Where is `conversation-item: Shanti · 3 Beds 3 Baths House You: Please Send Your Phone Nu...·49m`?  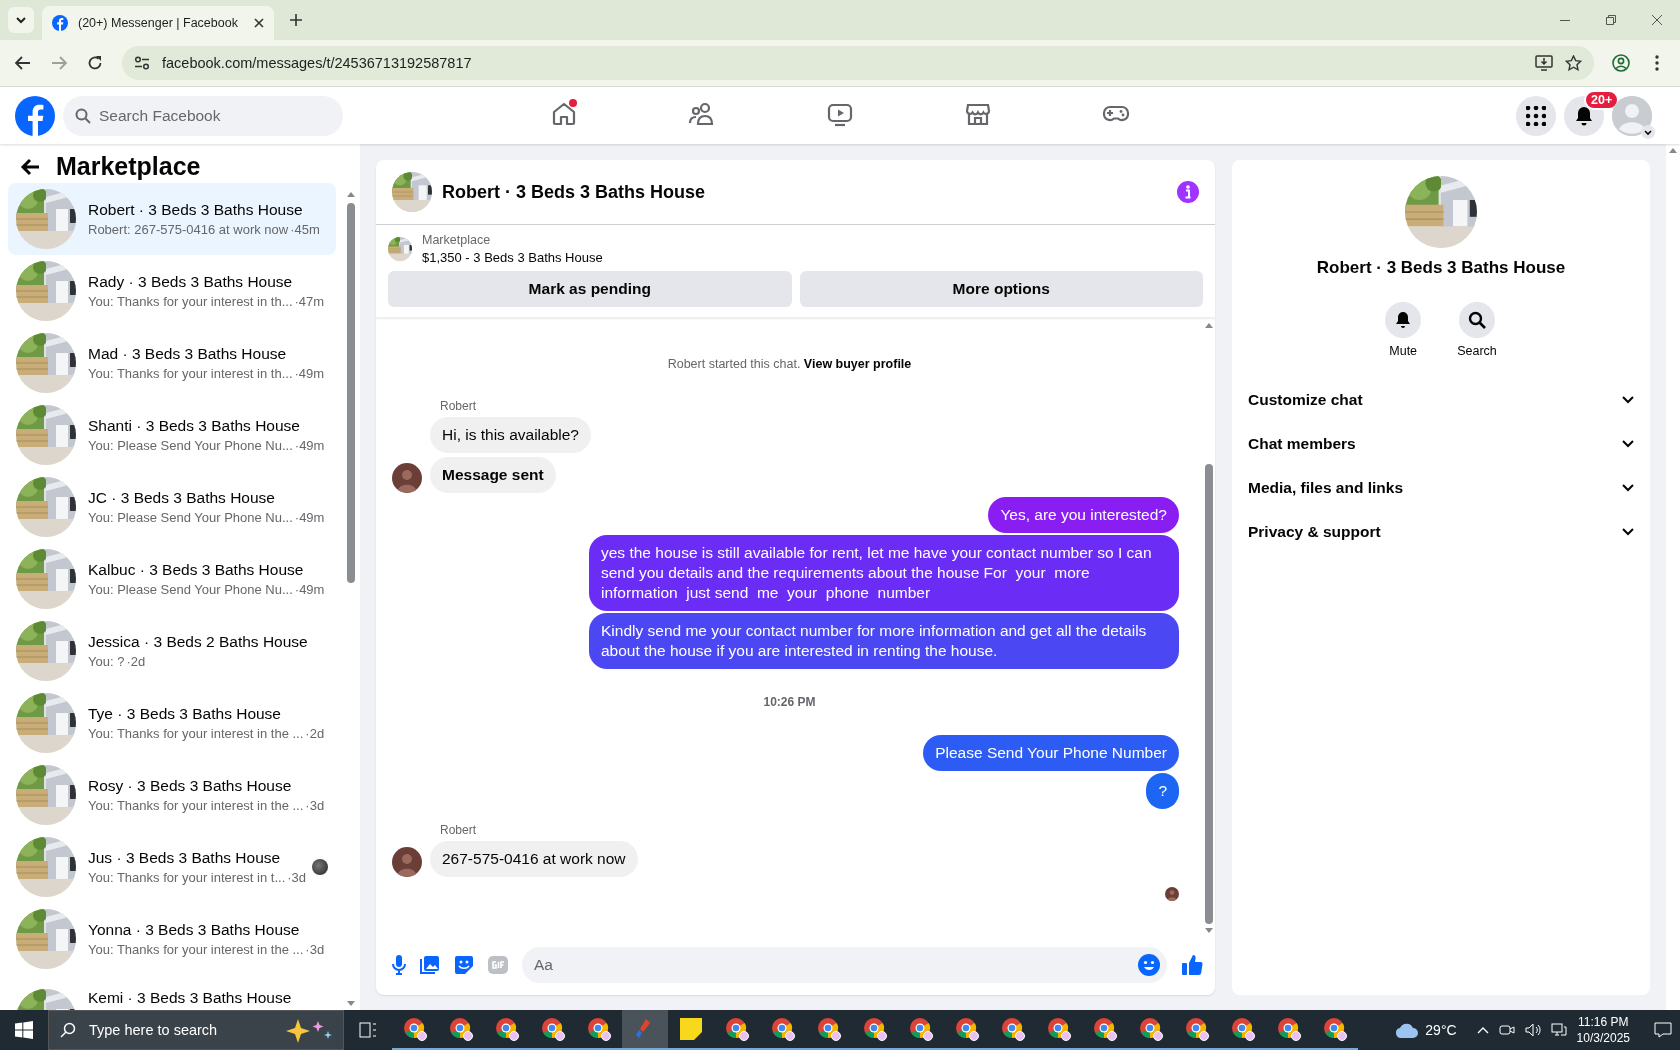 conversation-item: Shanti · 3 Beds 3 Baths House You: Please Send Your Phone Nu...·49m is located at coordinates (172, 435).